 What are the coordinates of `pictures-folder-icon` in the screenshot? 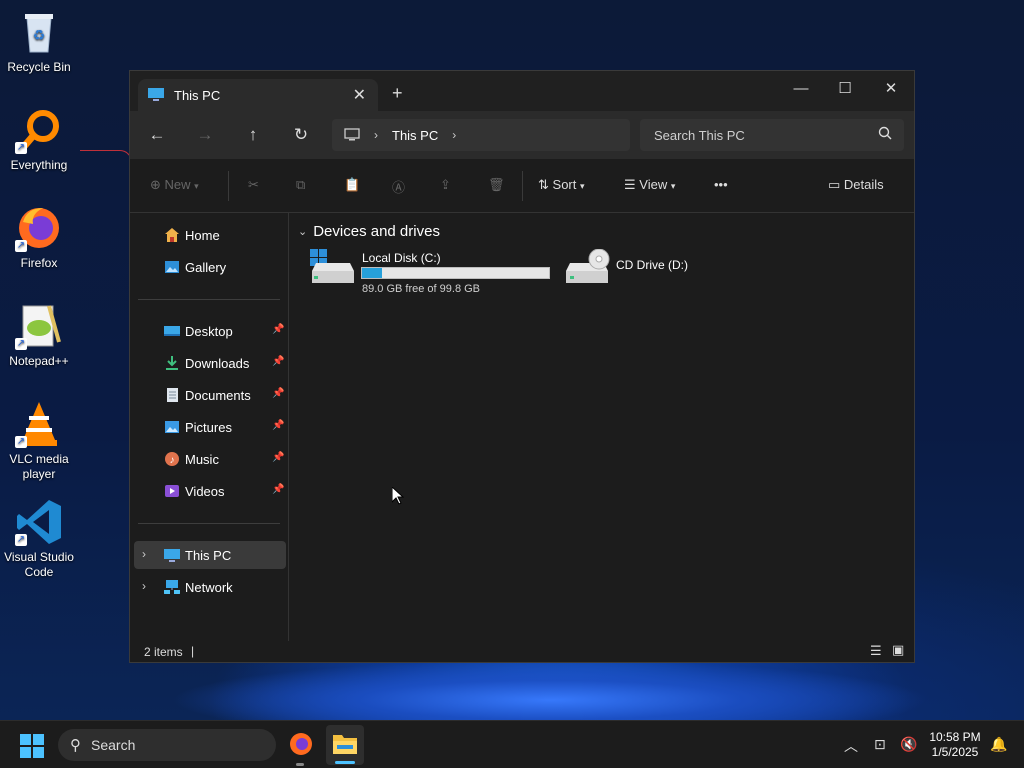 It's located at (172, 427).